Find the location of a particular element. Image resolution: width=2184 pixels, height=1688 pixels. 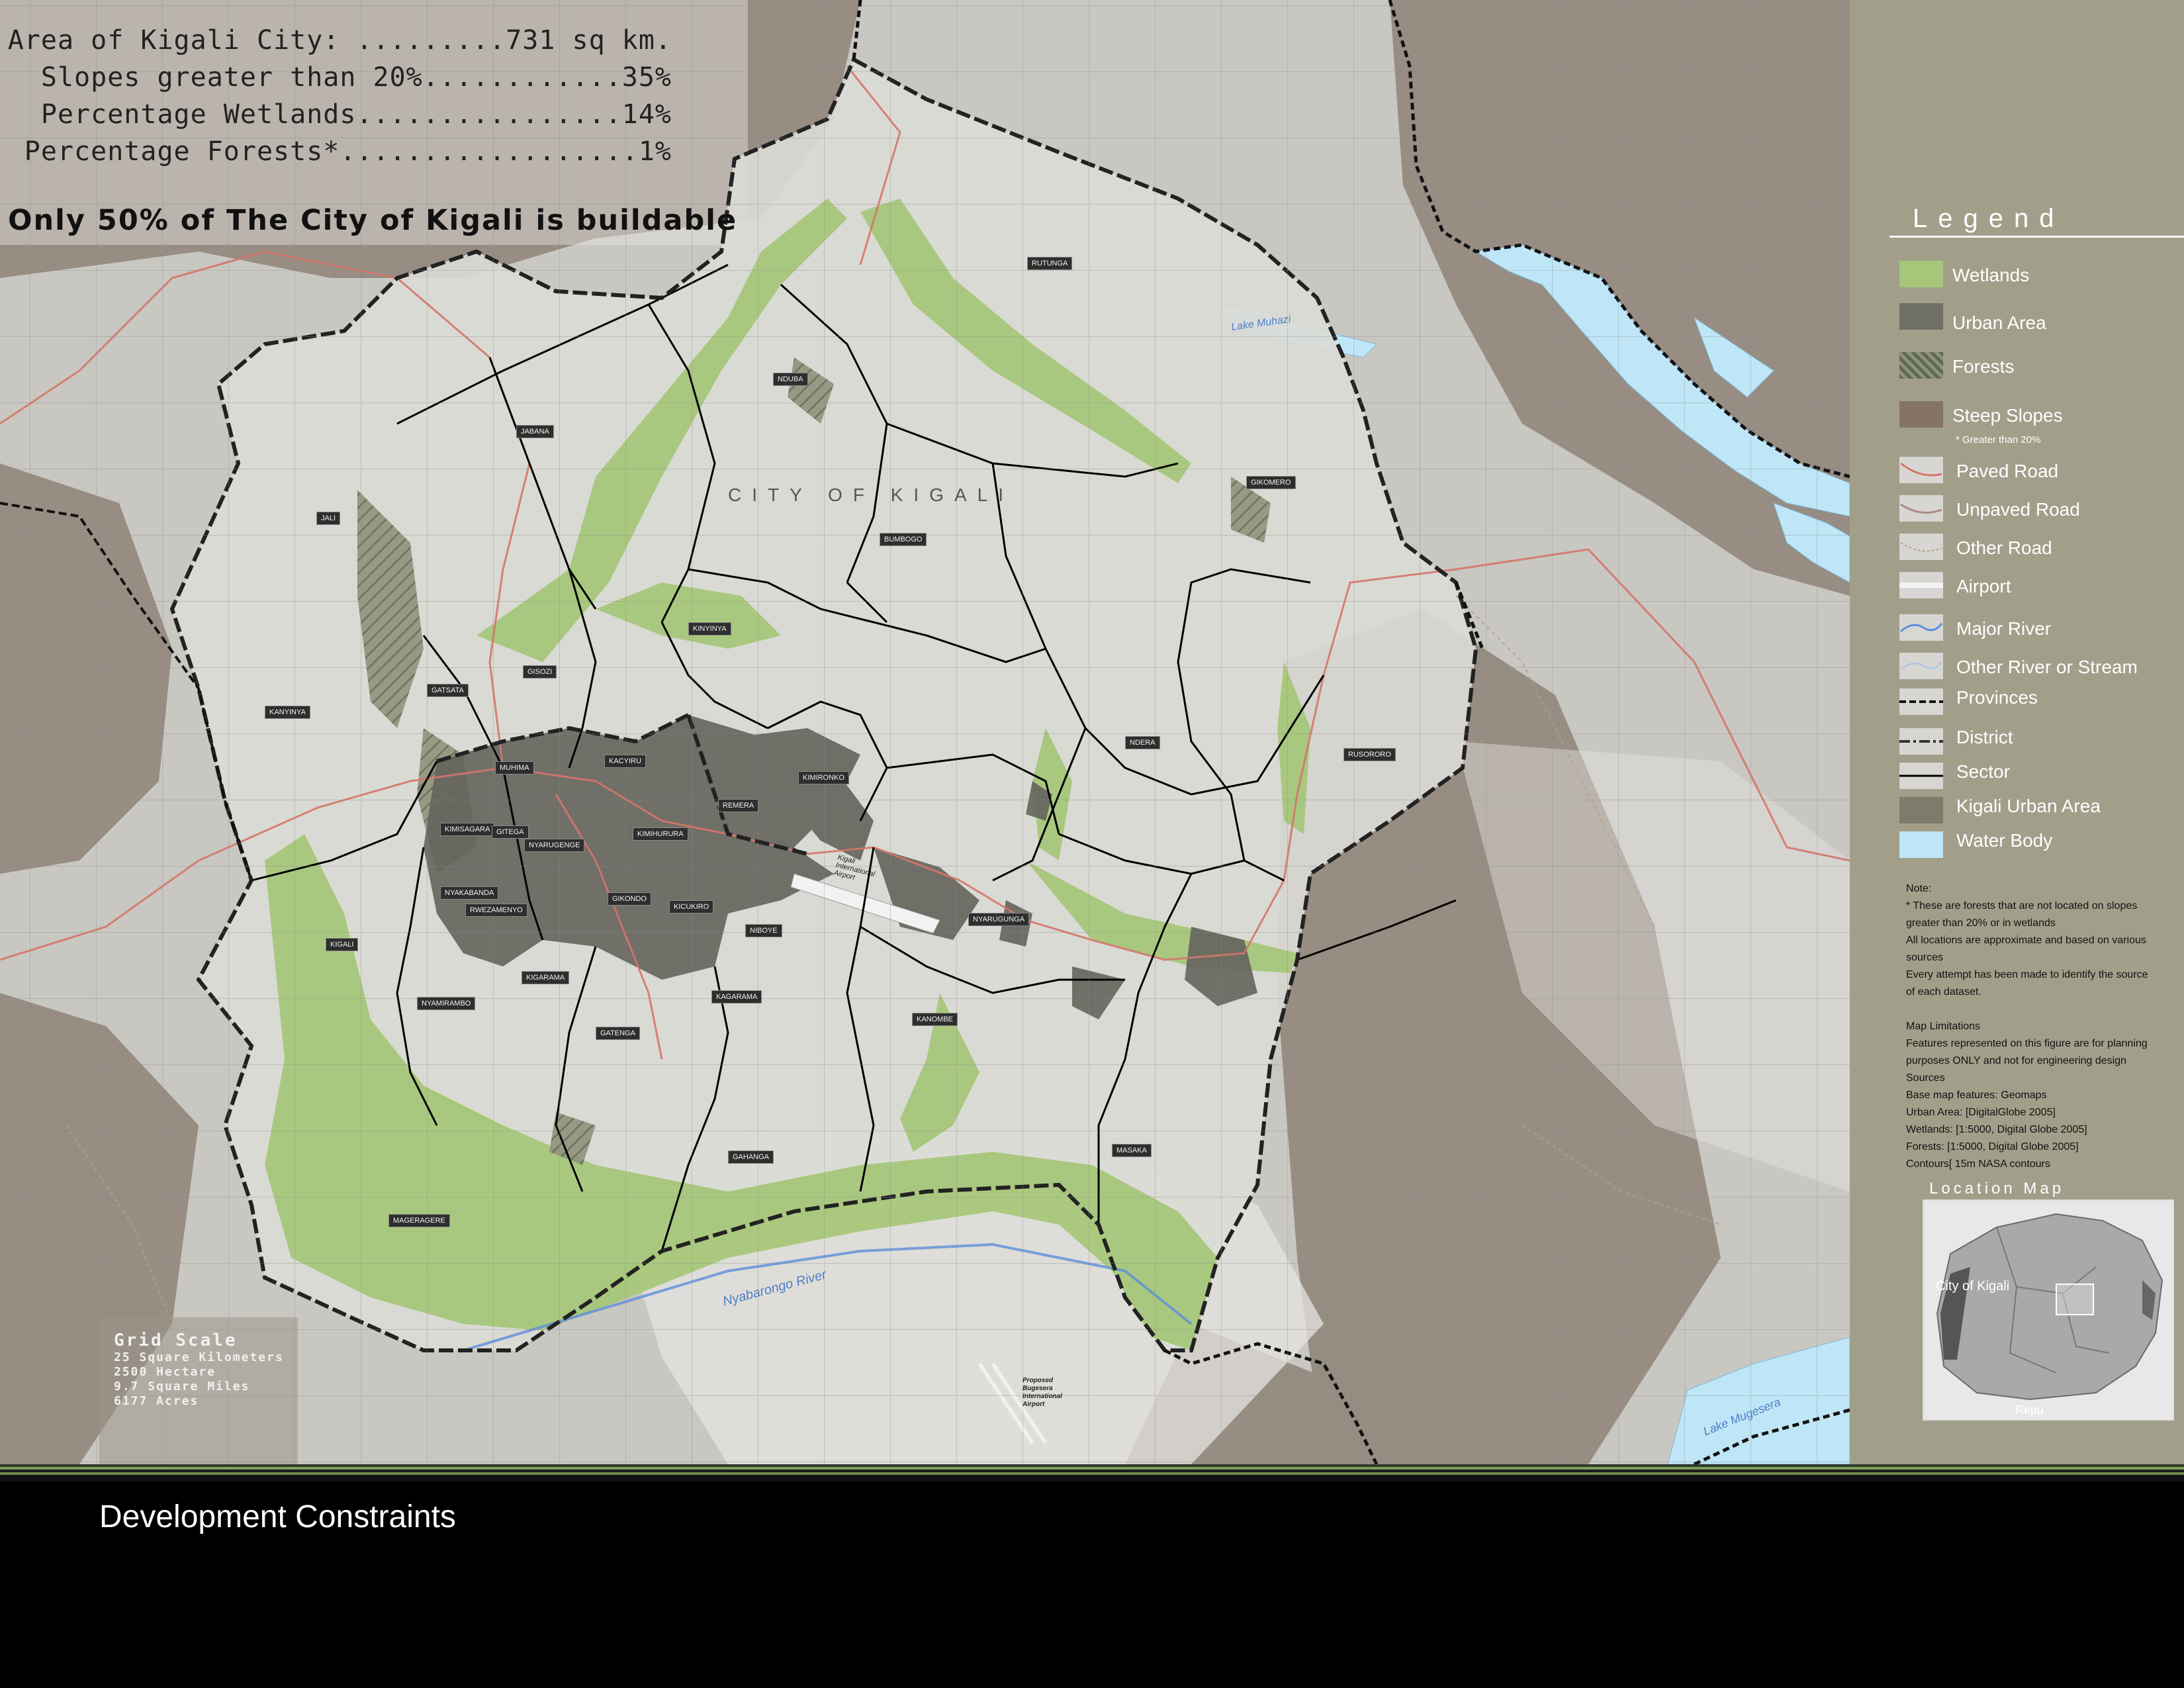

sector-label-kacyiru: KACYIRU is located at coordinates (625, 761).